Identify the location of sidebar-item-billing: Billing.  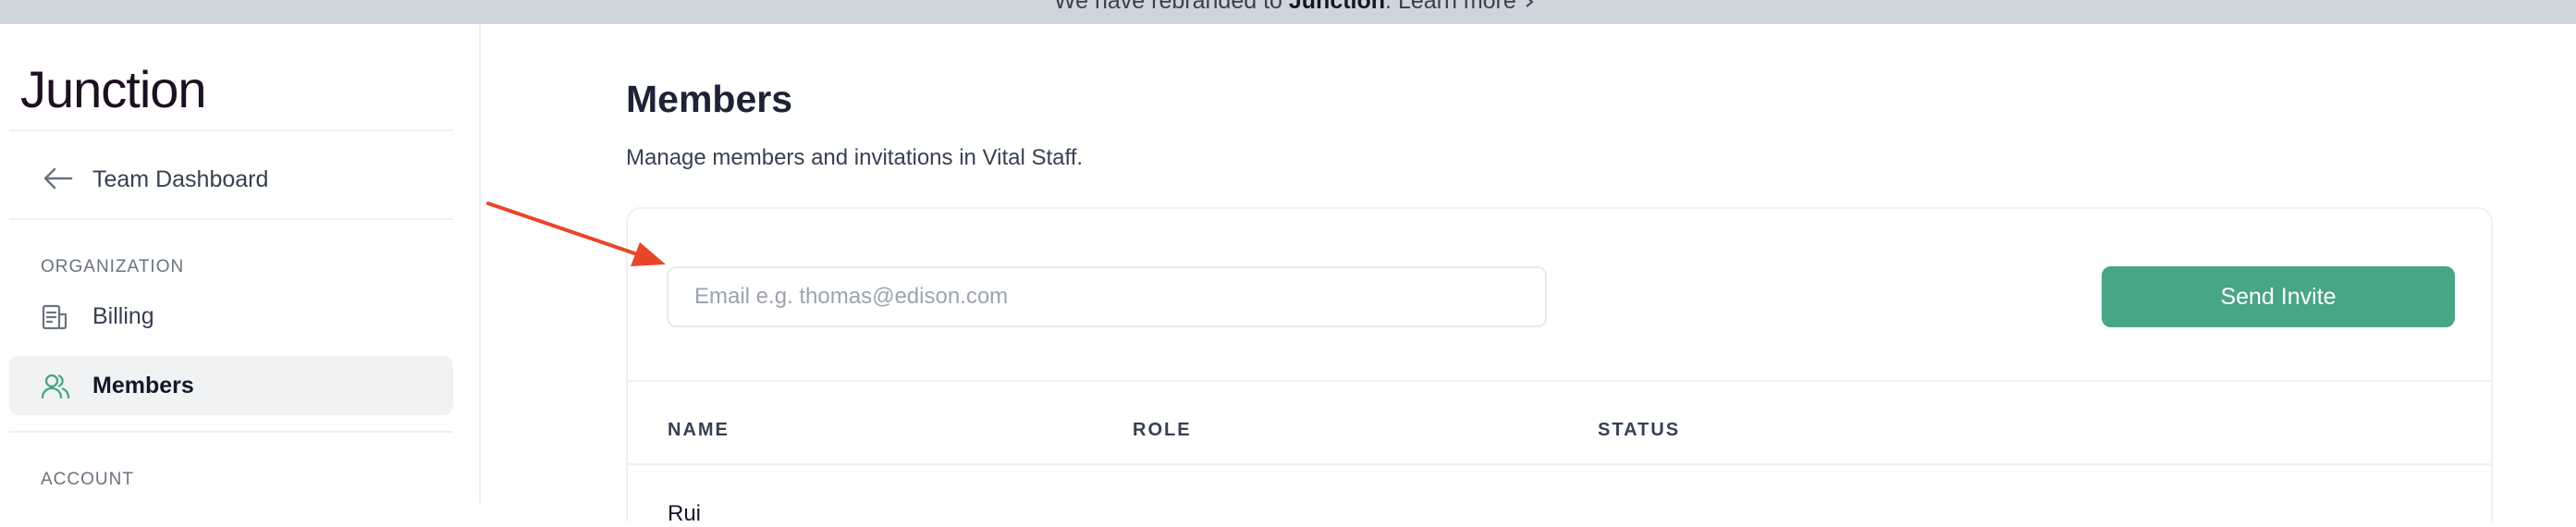
(231, 316).